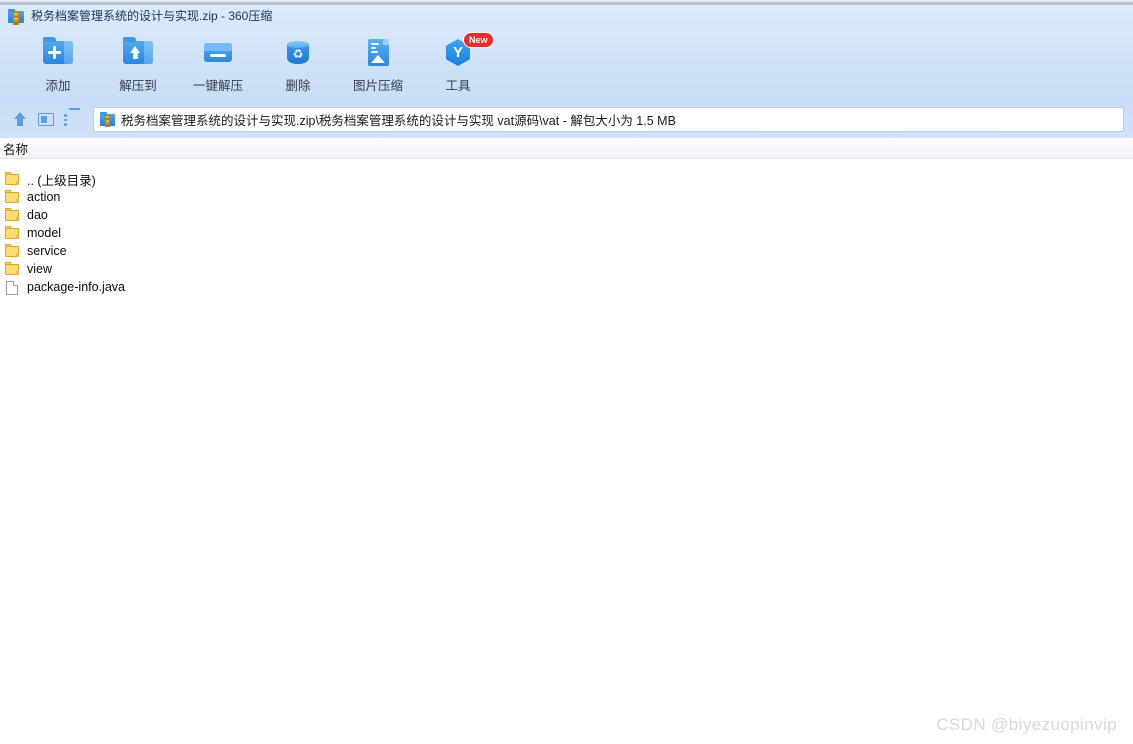  Describe the element at coordinates (61, 180) in the screenshot. I see `file-name: .. (上级目录)` at that location.